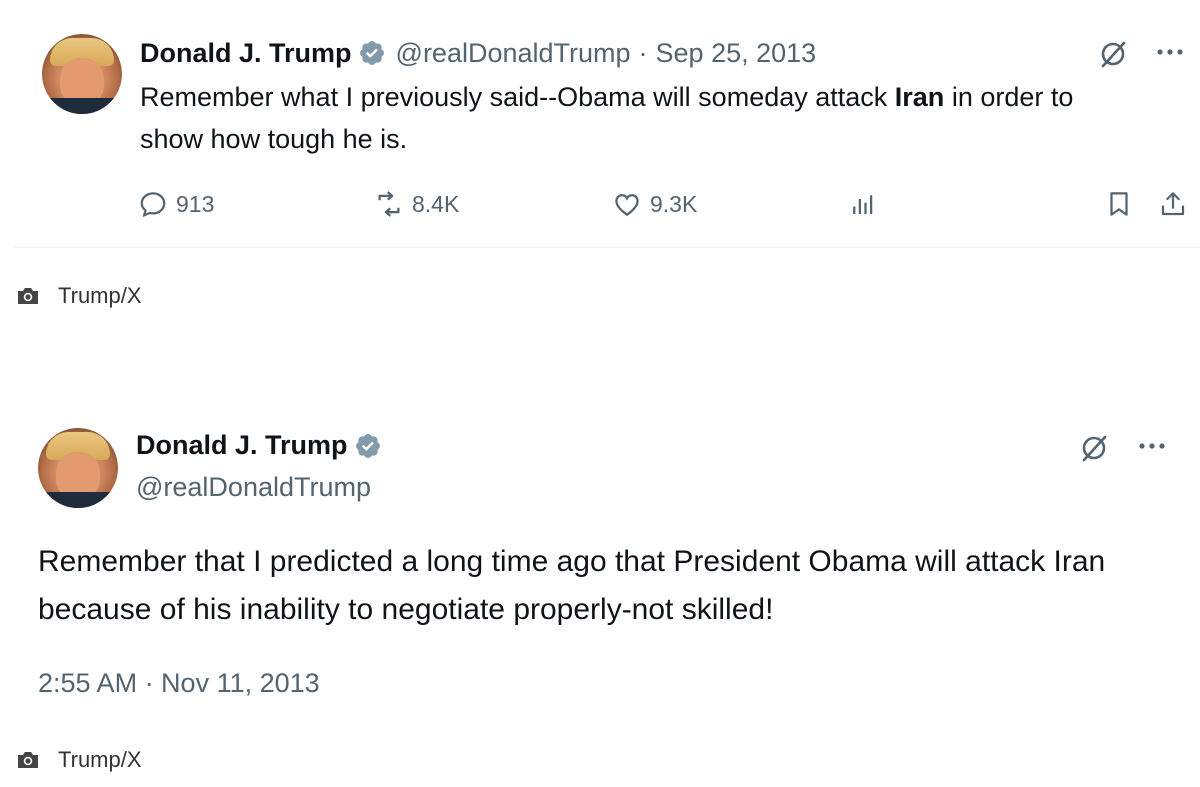 This screenshot has width=1200, height=787. I want to click on tweet-actions: 913 8.4K 9.3K, so click(663, 204).